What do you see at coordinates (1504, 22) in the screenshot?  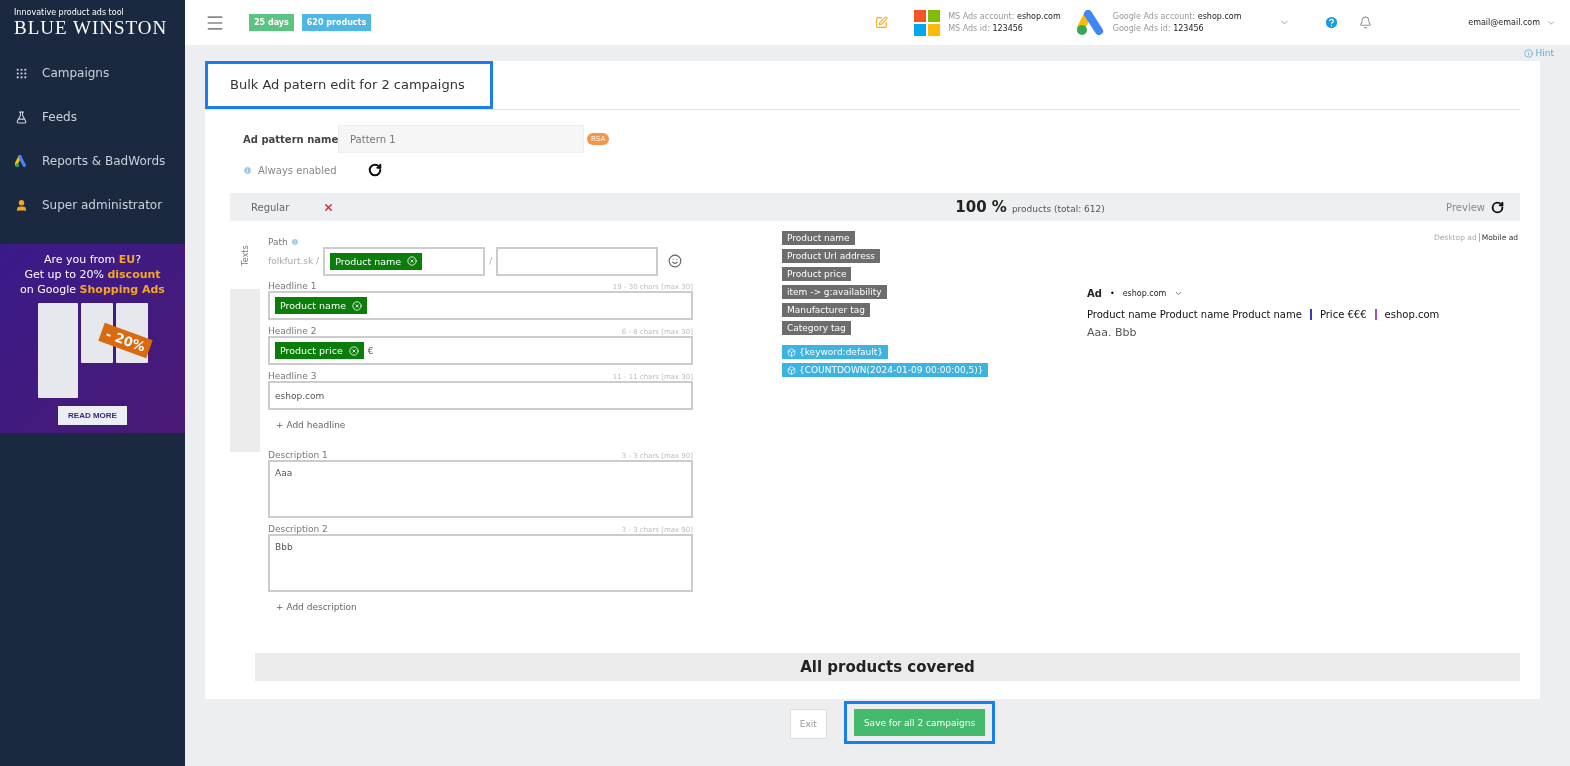 I see `user-email: email@email.com` at bounding box center [1504, 22].